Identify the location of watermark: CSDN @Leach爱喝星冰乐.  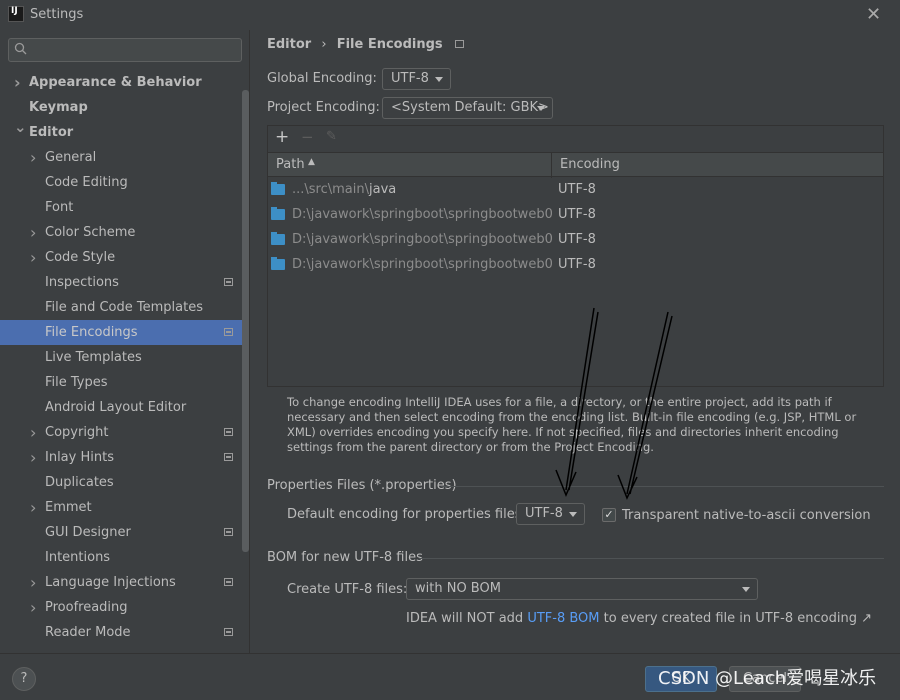
(767, 678).